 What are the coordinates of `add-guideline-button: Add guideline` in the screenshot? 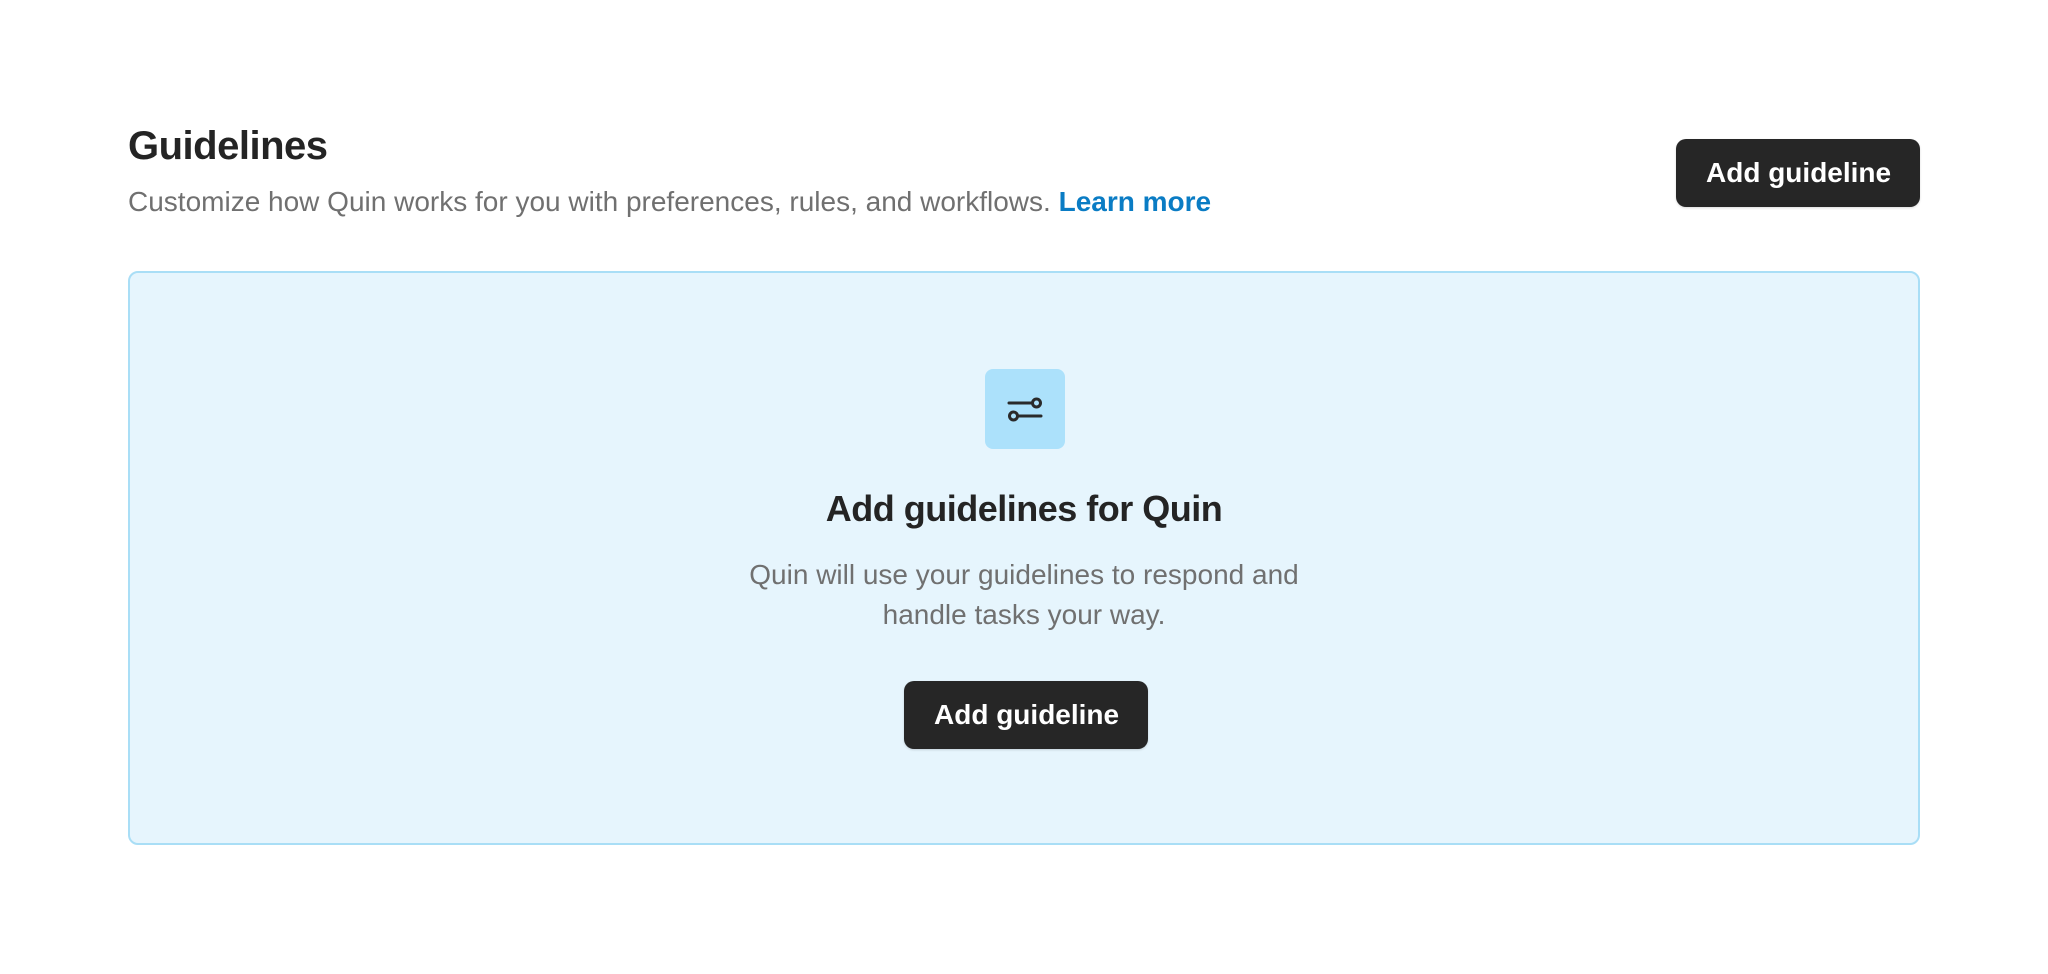 It's located at (1798, 173).